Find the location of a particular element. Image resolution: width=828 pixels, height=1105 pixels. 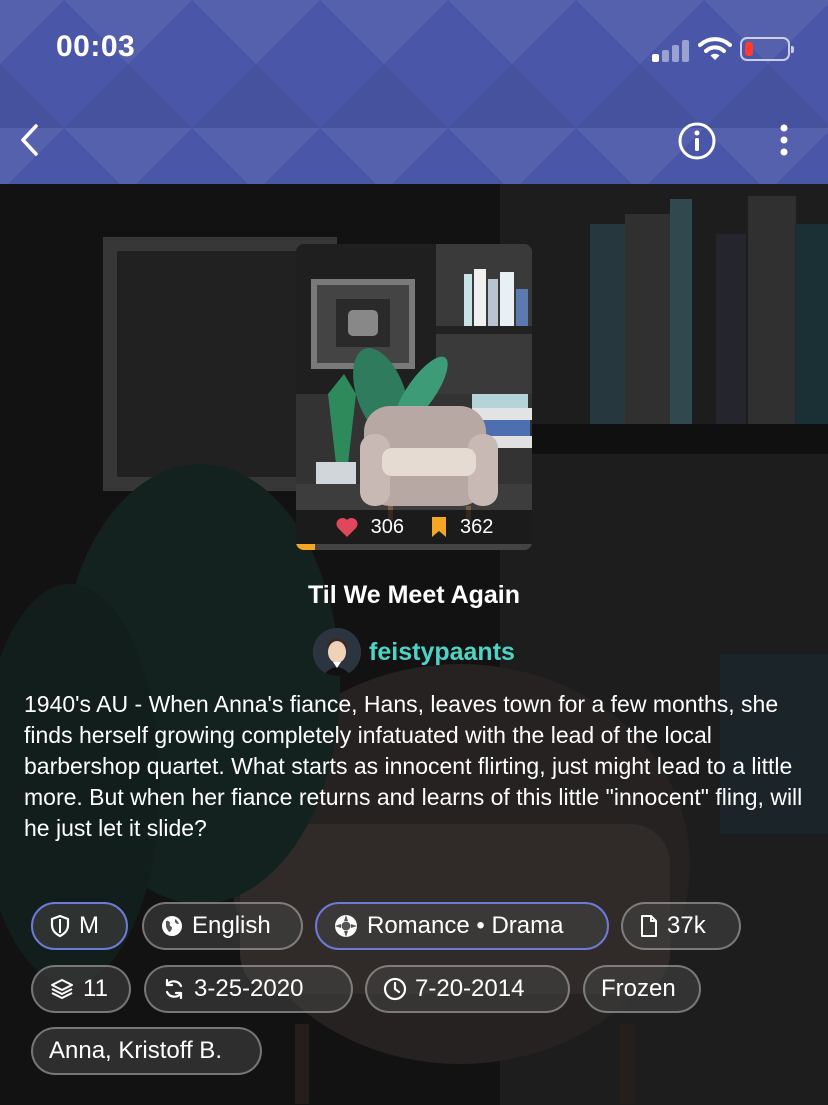

document-icon is located at coordinates (649, 926).